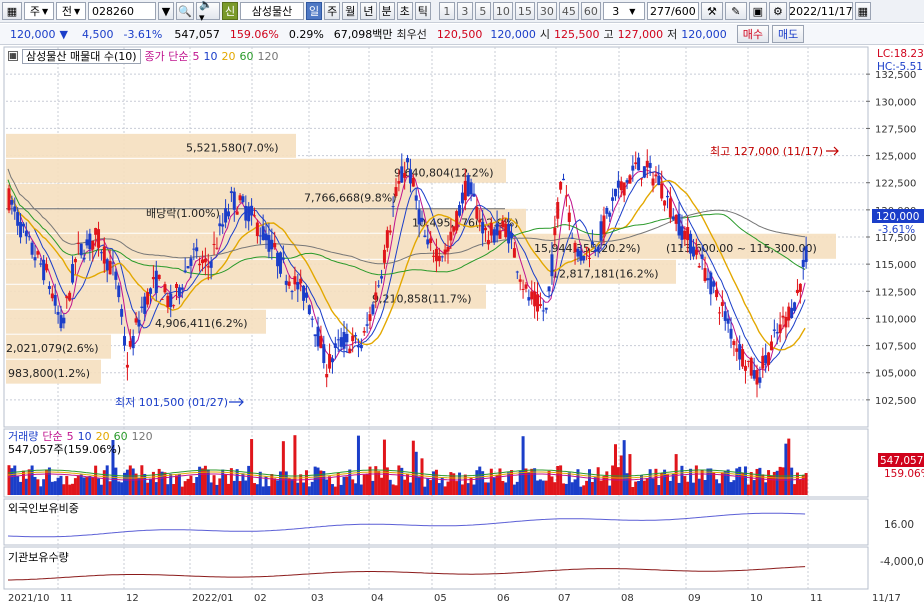 The image size is (924, 606). Describe the element at coordinates (350, 11) in the screenshot. I see `tab-month: 월` at that location.